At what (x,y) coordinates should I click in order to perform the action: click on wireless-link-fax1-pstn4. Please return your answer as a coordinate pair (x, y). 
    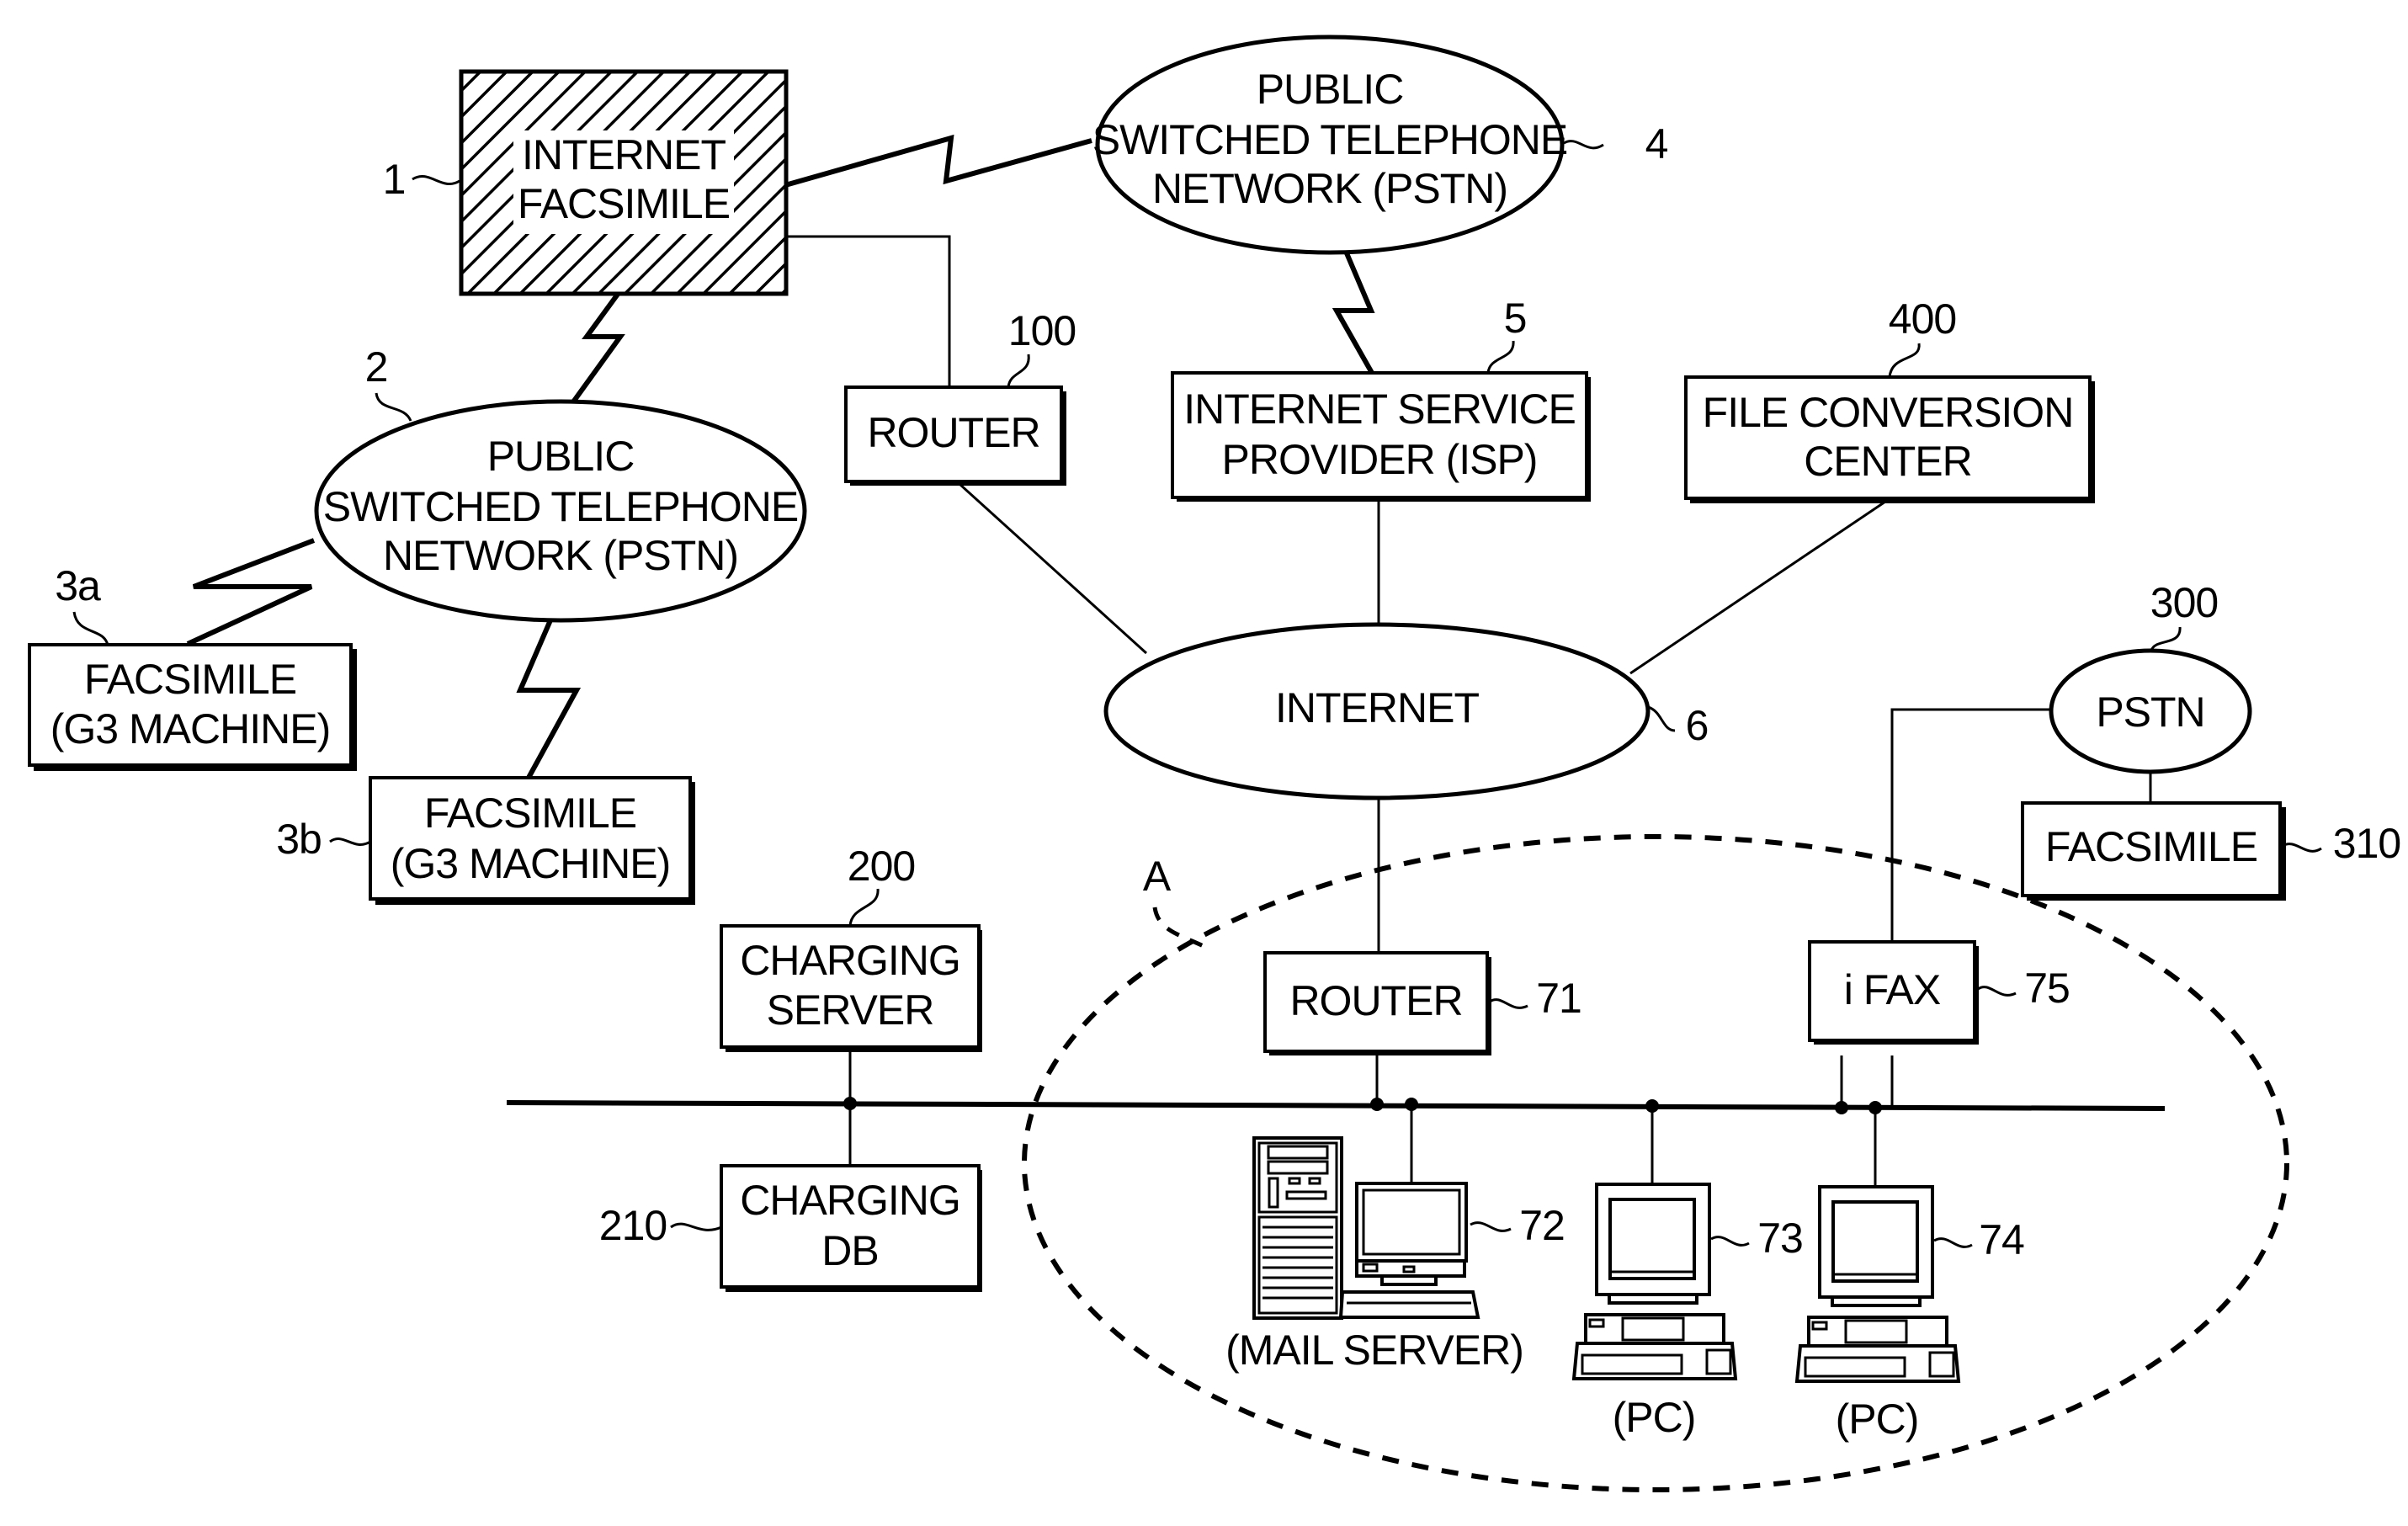
    Looking at the image, I should click on (938, 161).